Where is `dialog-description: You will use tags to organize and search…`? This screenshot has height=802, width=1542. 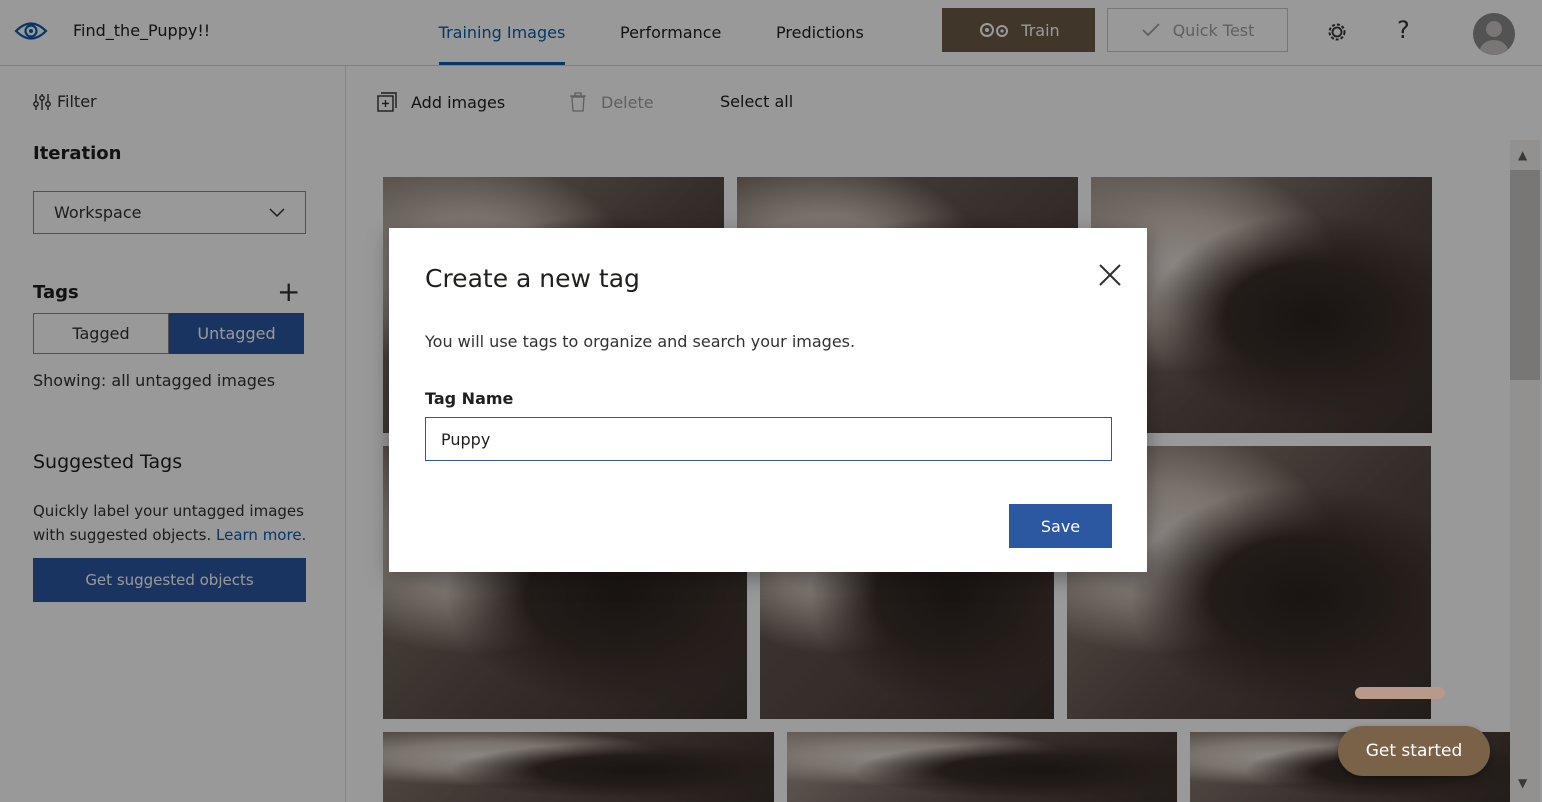 dialog-description: You will use tags to organize and search… is located at coordinates (640, 341).